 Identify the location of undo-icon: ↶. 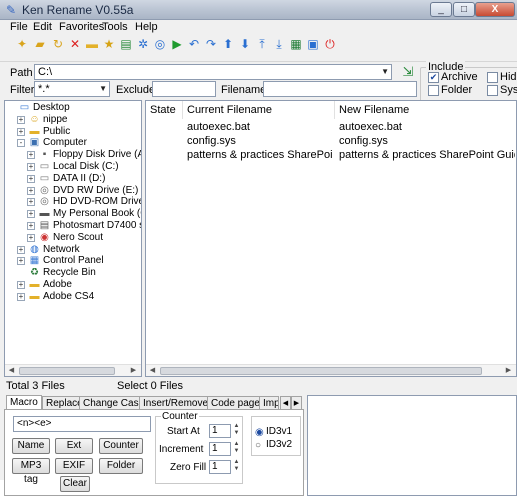
(194, 44).